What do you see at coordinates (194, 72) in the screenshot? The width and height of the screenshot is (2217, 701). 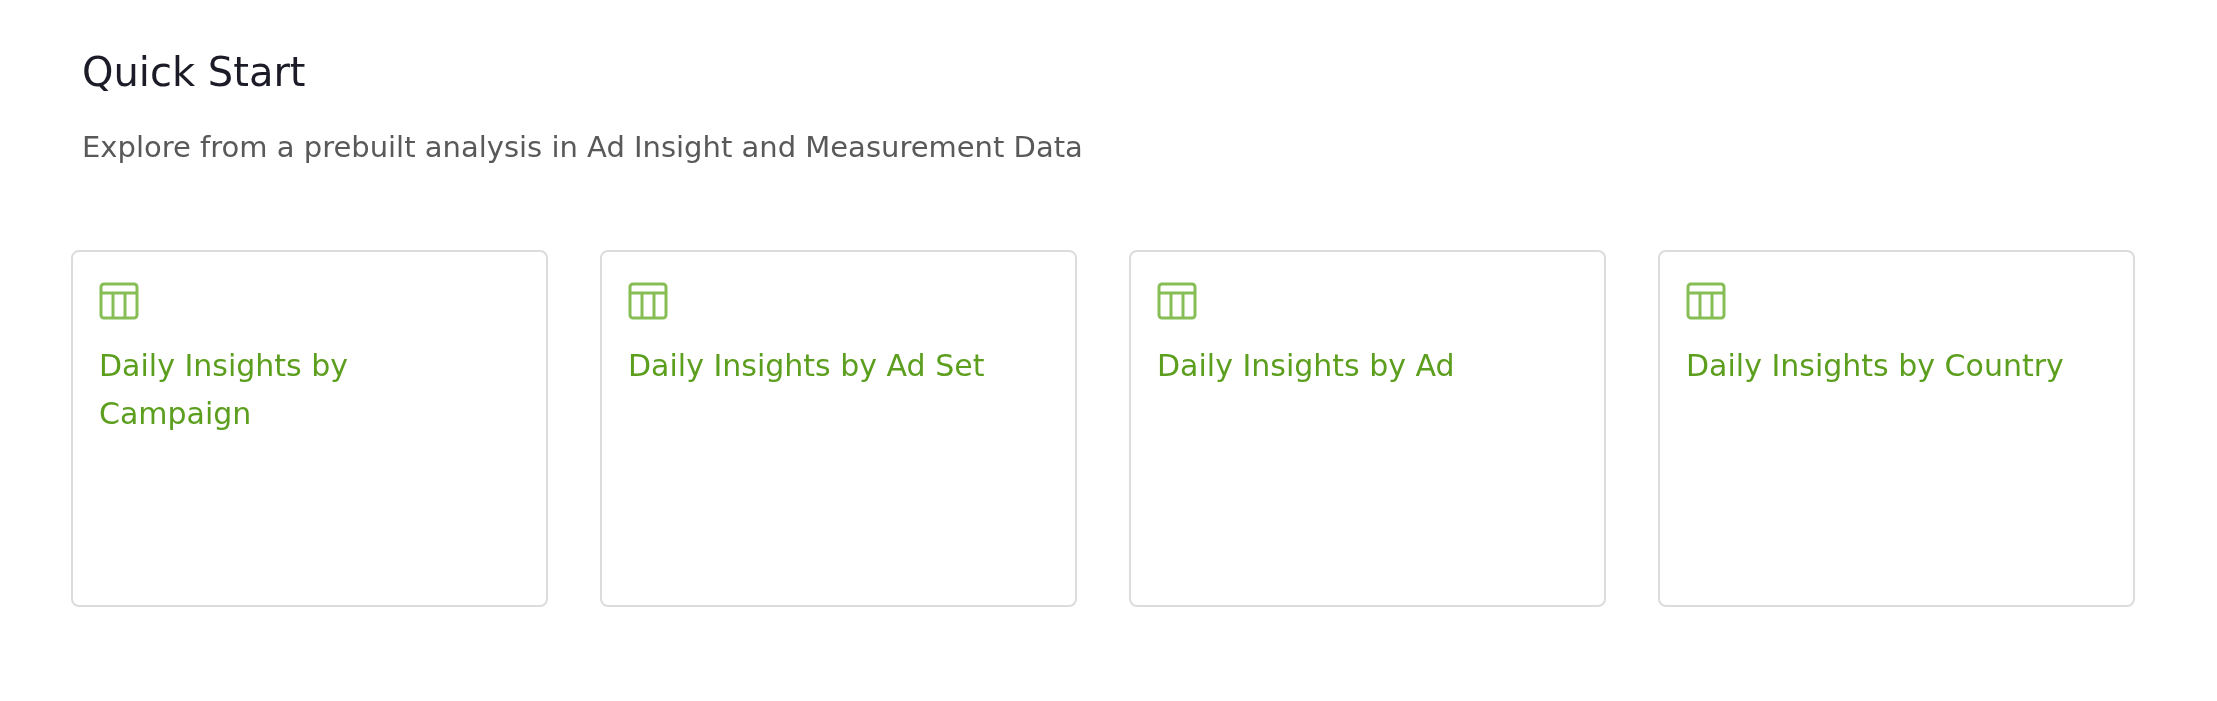 I see `page-title: Quick Start` at bounding box center [194, 72].